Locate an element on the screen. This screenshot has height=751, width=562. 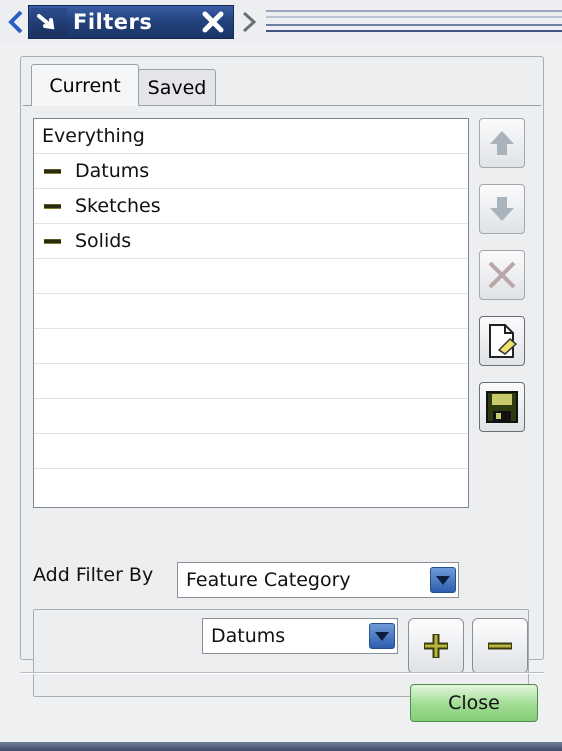
list-item: Datums is located at coordinates (251, 171).